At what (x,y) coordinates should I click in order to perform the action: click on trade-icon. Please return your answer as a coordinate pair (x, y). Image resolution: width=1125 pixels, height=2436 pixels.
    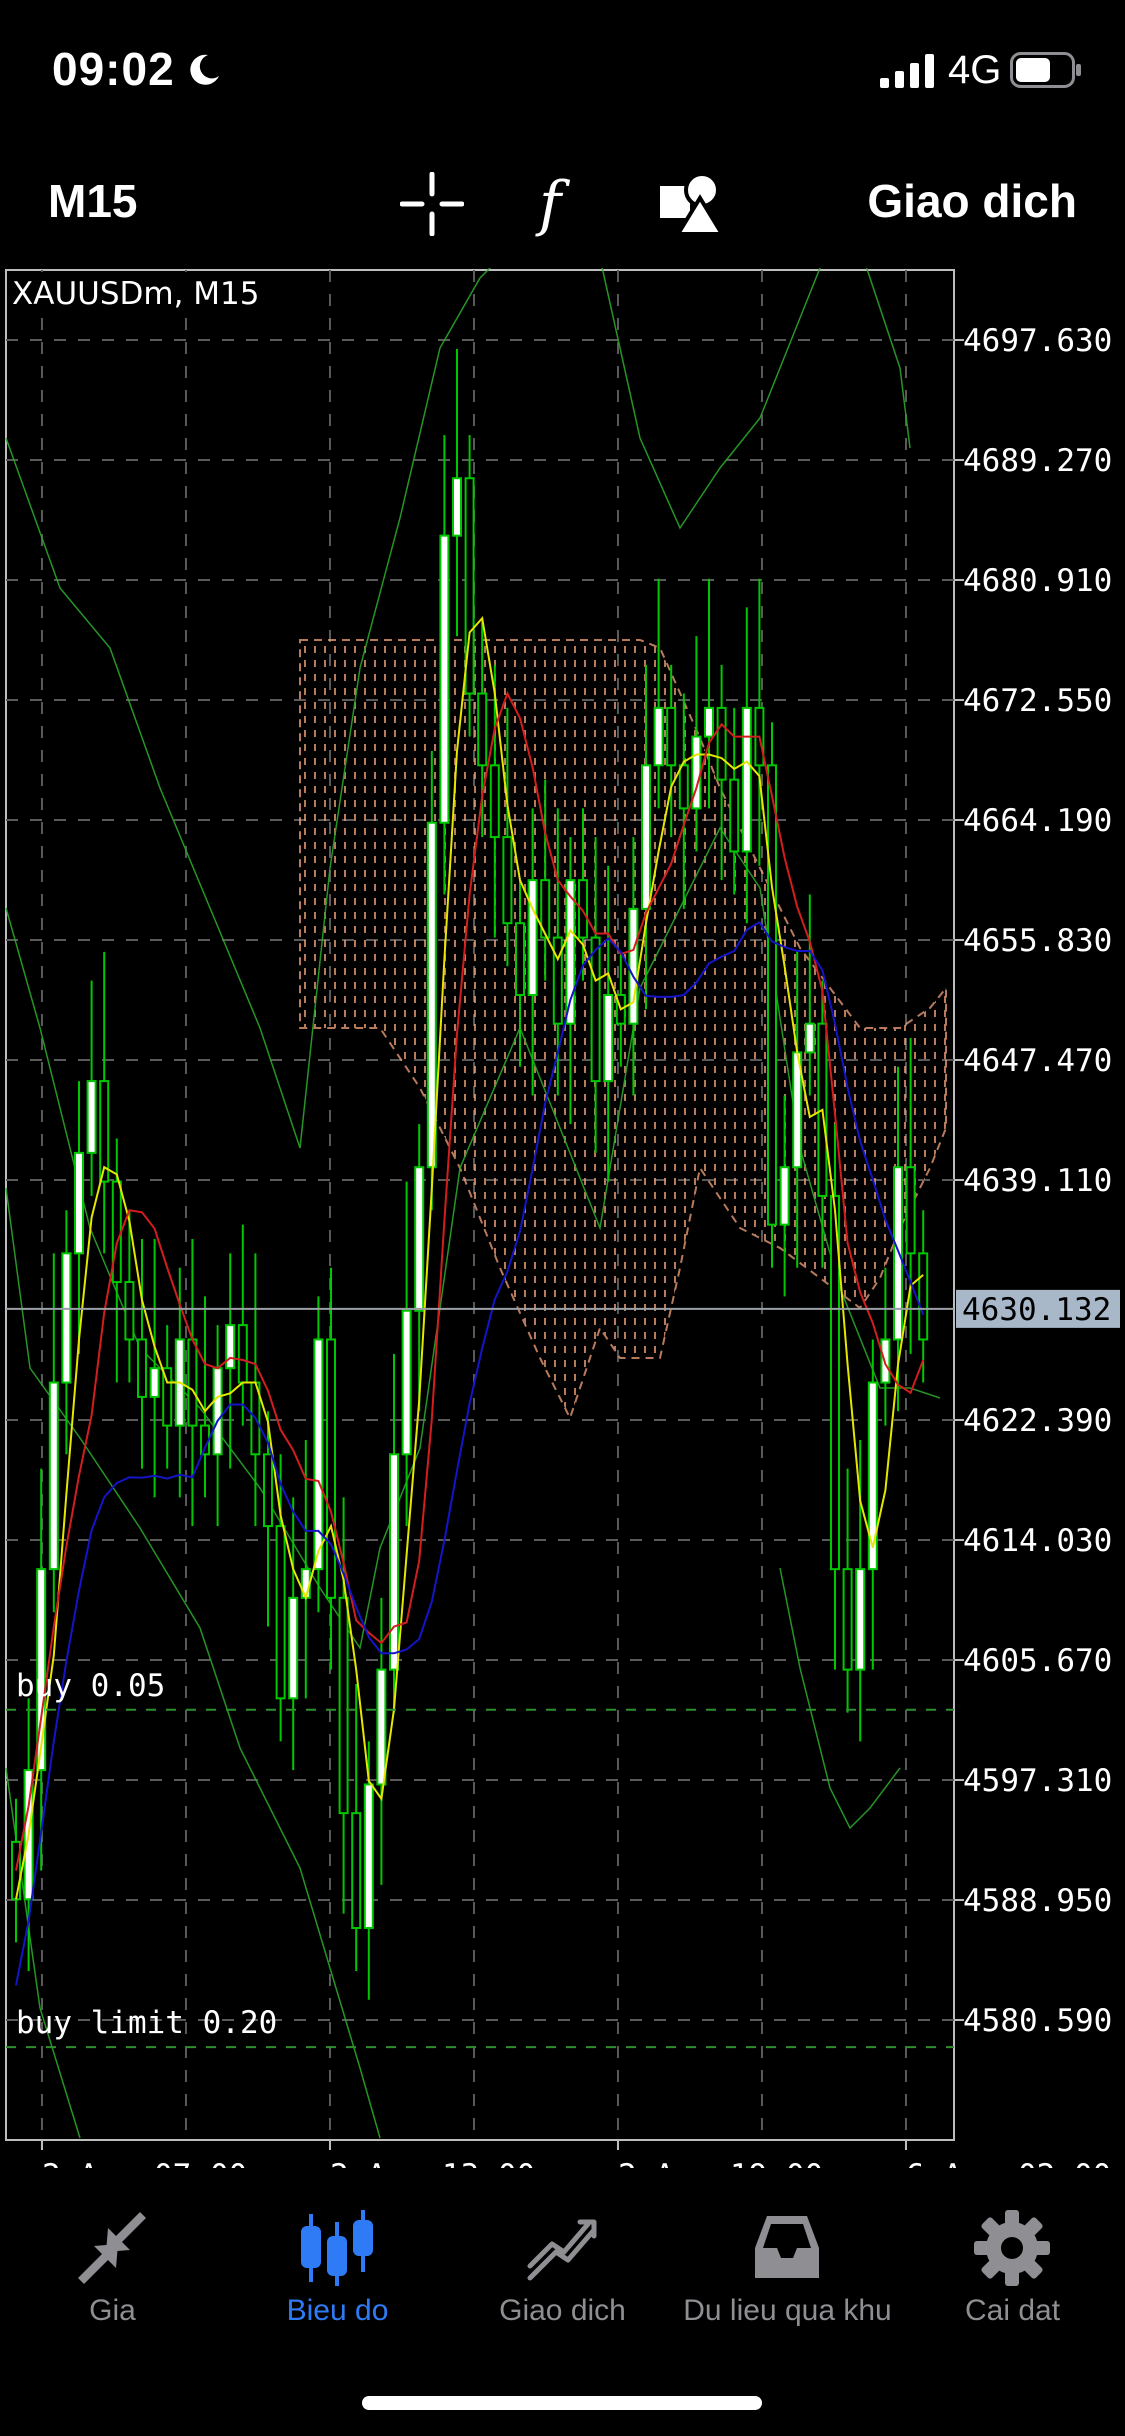
    Looking at the image, I should click on (562, 2250).